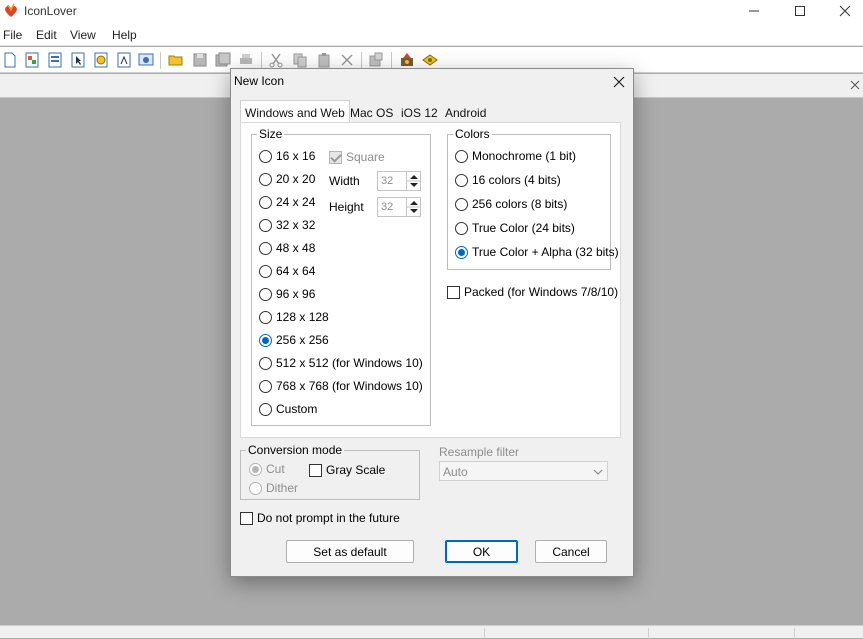 The width and height of the screenshot is (863, 639). Describe the element at coordinates (344, 181) in the screenshot. I see `width-label: Width` at that location.